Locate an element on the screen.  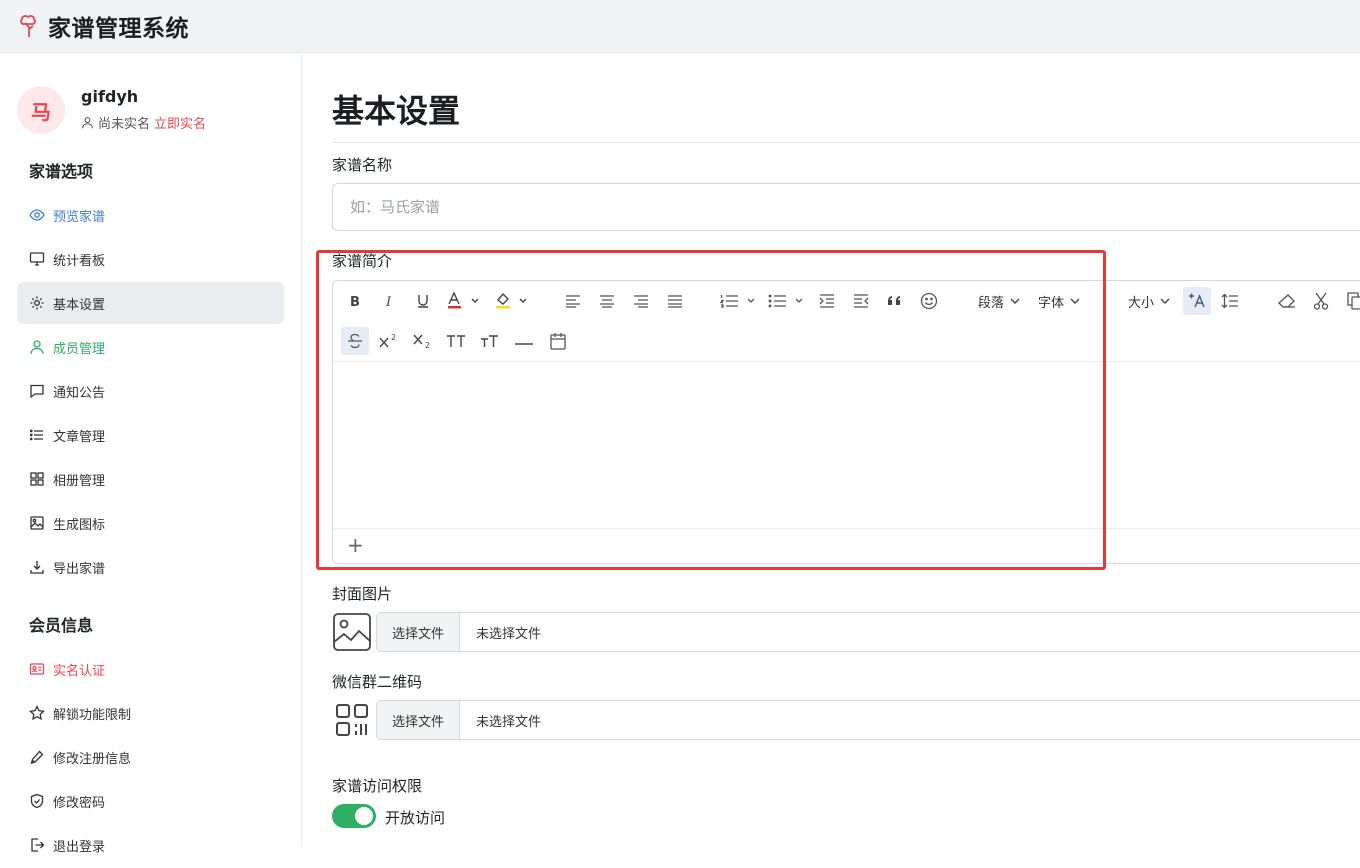
outdent-icon is located at coordinates (861, 301).